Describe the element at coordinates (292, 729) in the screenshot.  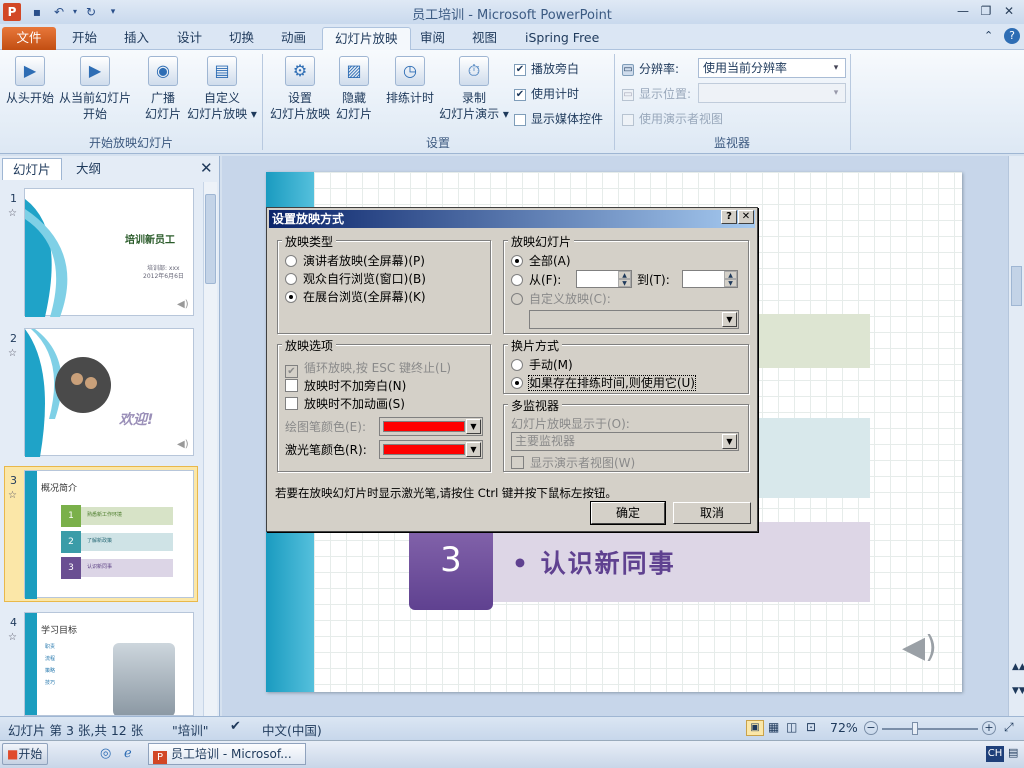
I see `language-status: 中文(中国)` at that location.